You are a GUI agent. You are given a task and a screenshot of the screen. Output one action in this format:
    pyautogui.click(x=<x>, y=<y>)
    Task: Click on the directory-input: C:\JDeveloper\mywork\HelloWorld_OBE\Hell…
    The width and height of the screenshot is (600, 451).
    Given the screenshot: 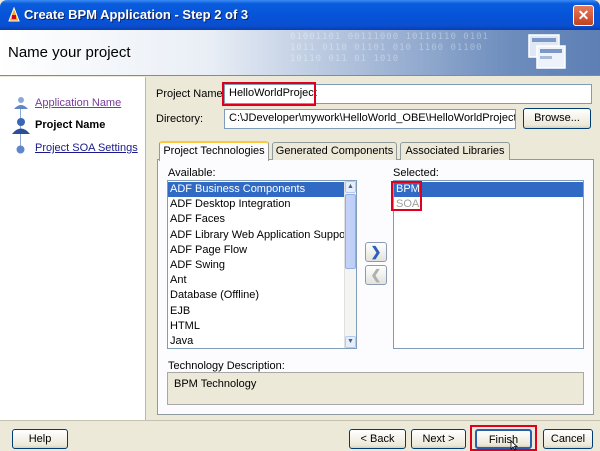 What is the action you would take?
    pyautogui.click(x=370, y=119)
    